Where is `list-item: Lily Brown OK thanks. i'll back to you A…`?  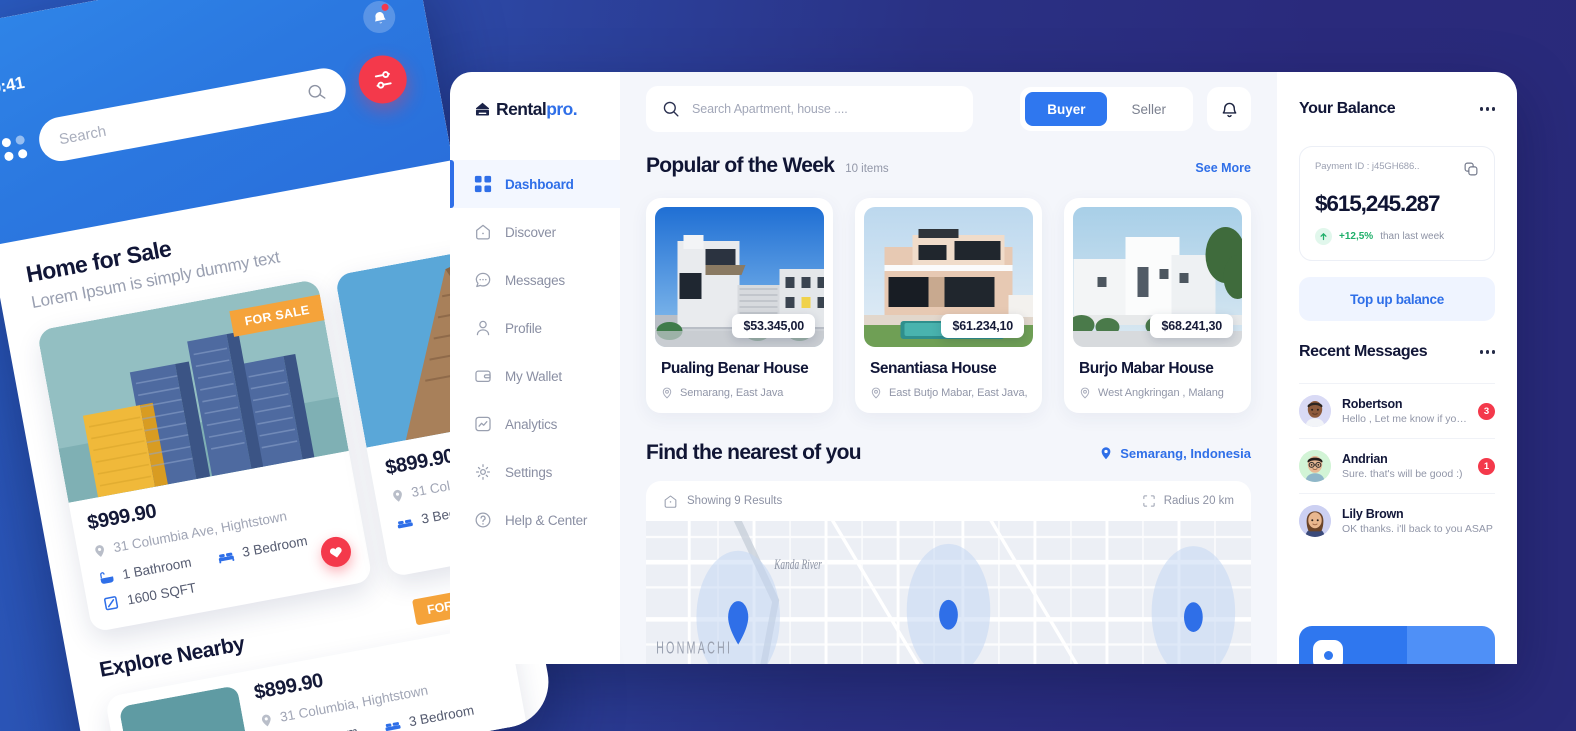 list-item: Lily Brown OK thanks. i'll back to you A… is located at coordinates (1397, 520).